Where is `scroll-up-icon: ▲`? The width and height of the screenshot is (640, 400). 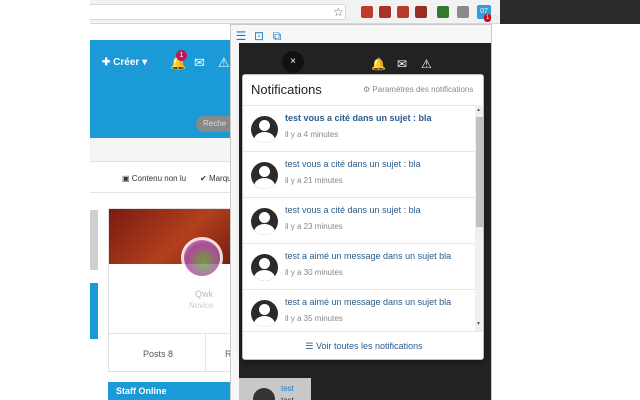 scroll-up-icon: ▲ is located at coordinates (478, 110).